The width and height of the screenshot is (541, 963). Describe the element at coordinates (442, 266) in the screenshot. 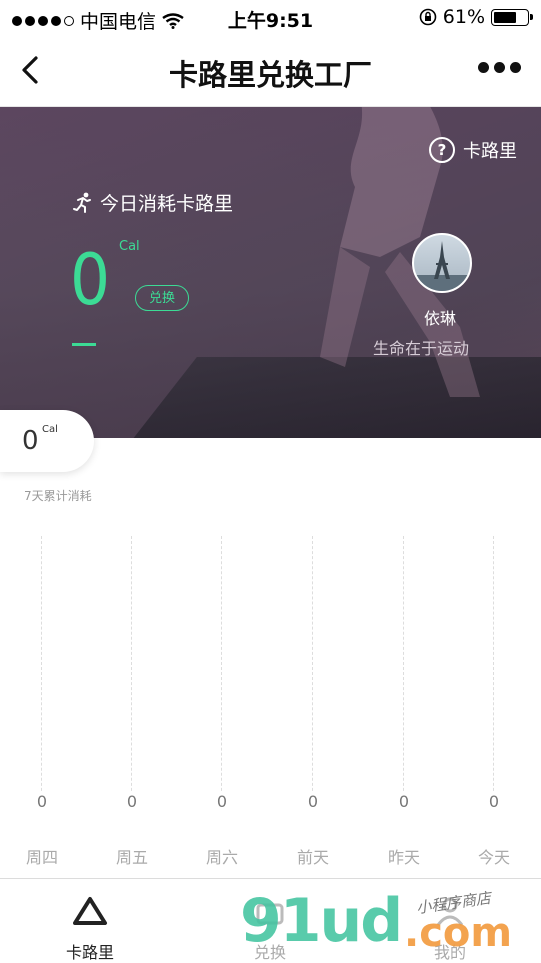

I see `eiffel-tower-icon` at that location.